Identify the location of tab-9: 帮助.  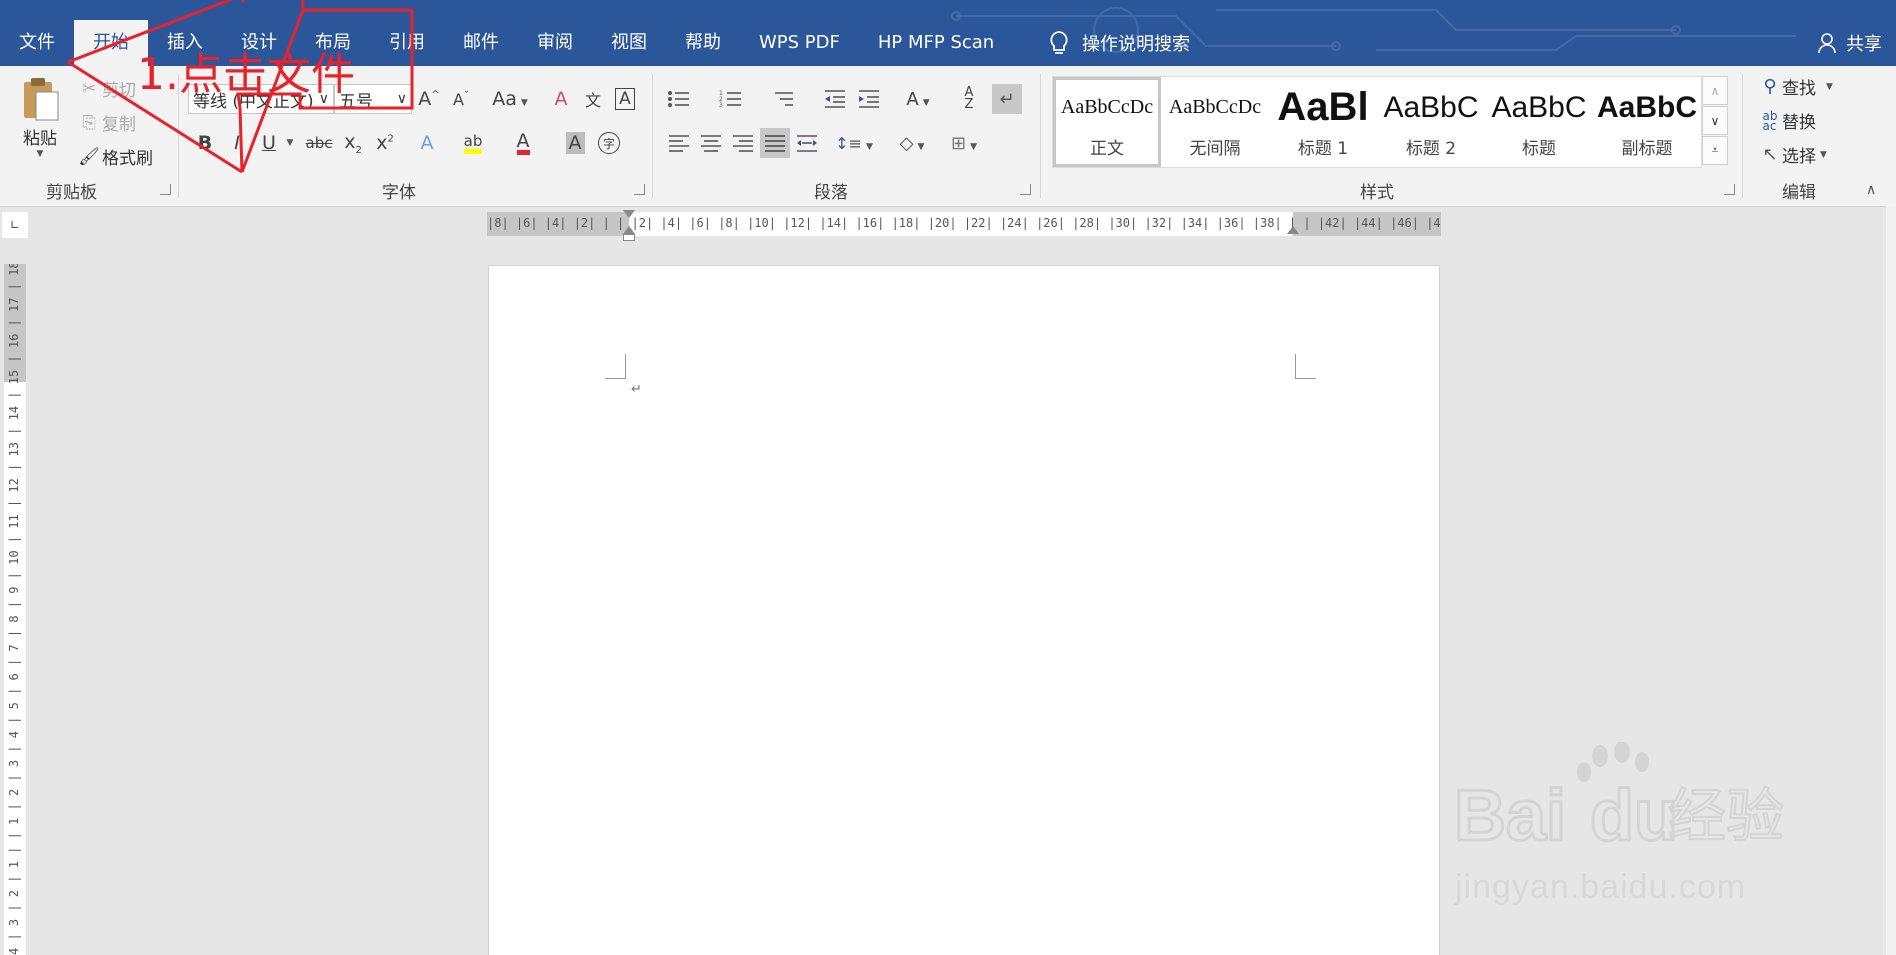
(703, 43).